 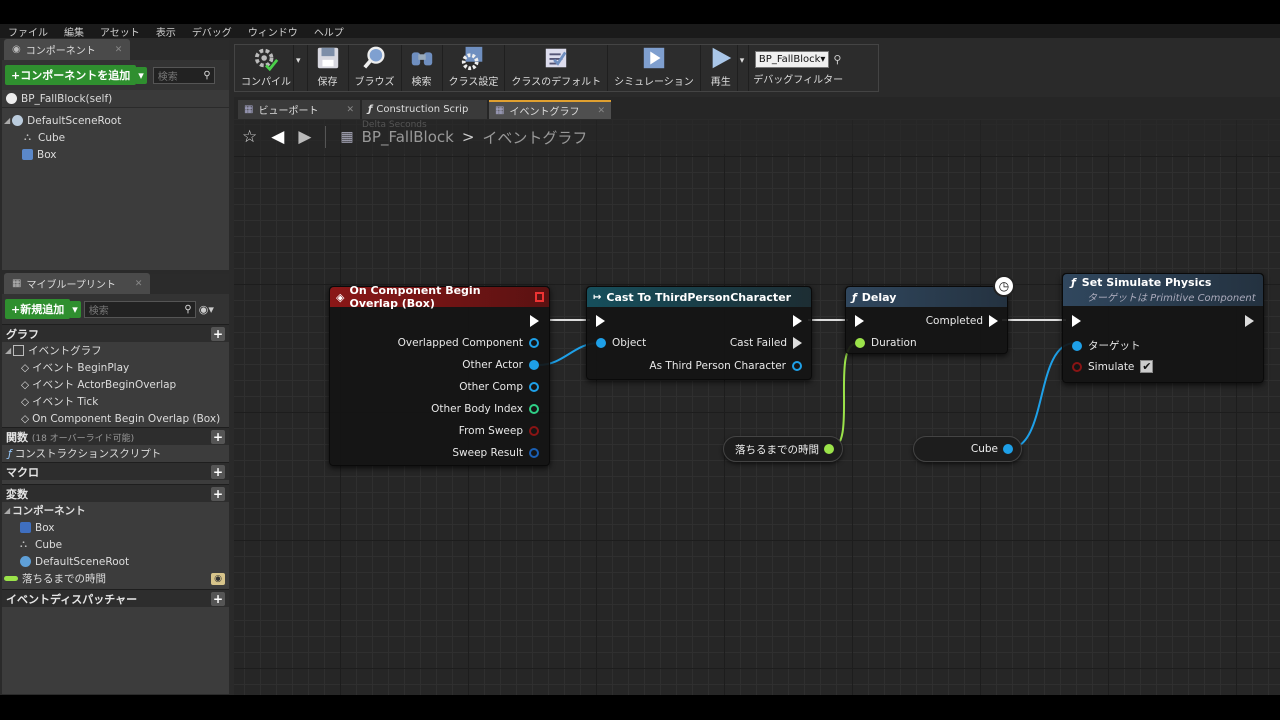 I want to click on menu-debug: デバッグ, so click(x=212, y=31).